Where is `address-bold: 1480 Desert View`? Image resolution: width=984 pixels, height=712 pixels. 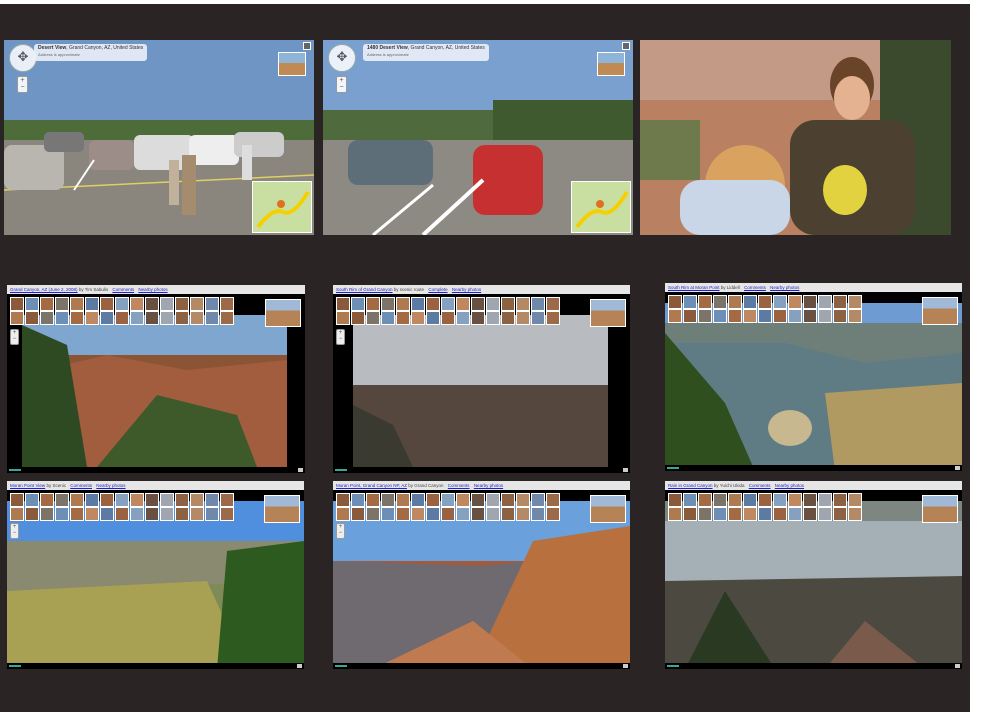
address-bold: 1480 Desert View is located at coordinates (387, 48).